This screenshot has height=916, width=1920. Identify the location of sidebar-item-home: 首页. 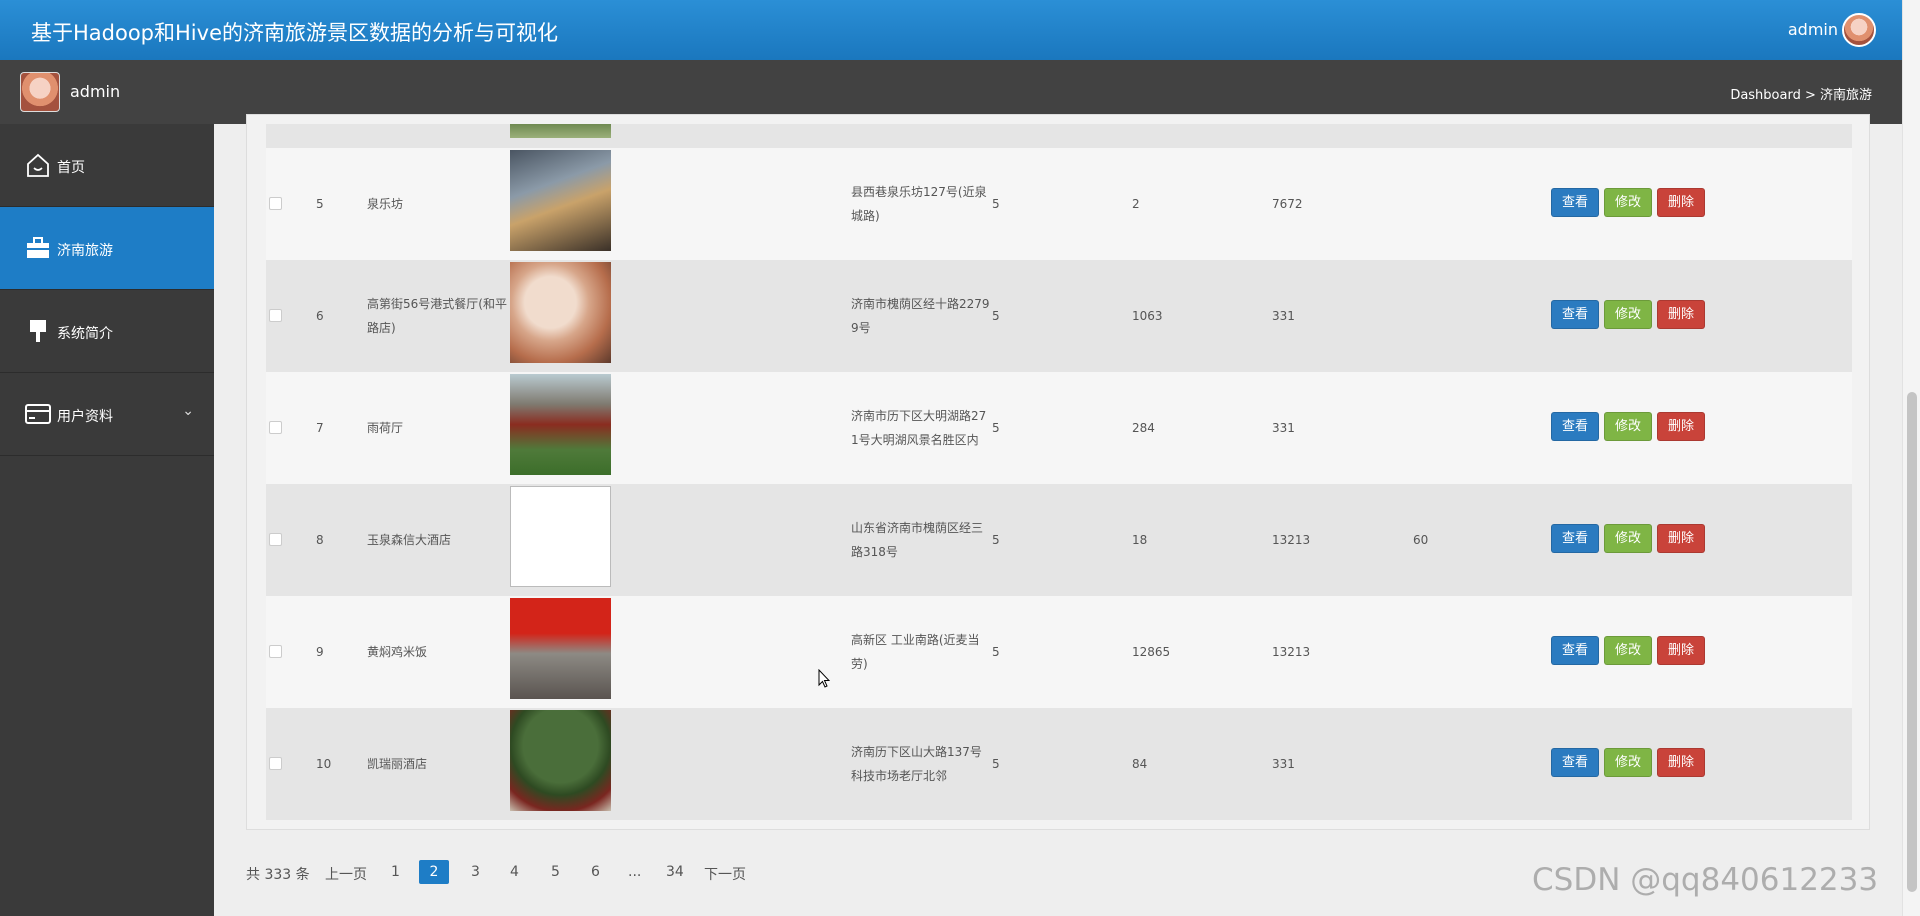
(107, 165).